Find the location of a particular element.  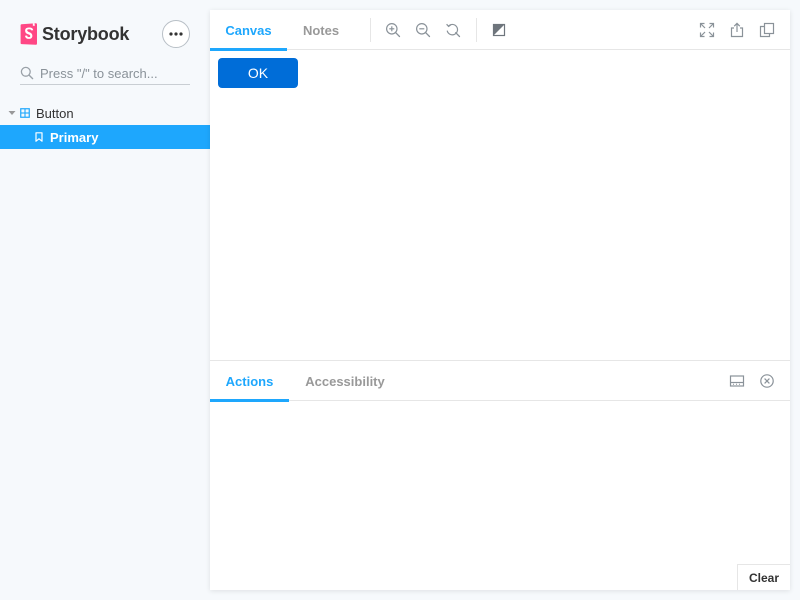

tree-group-label: Button is located at coordinates (55, 113).